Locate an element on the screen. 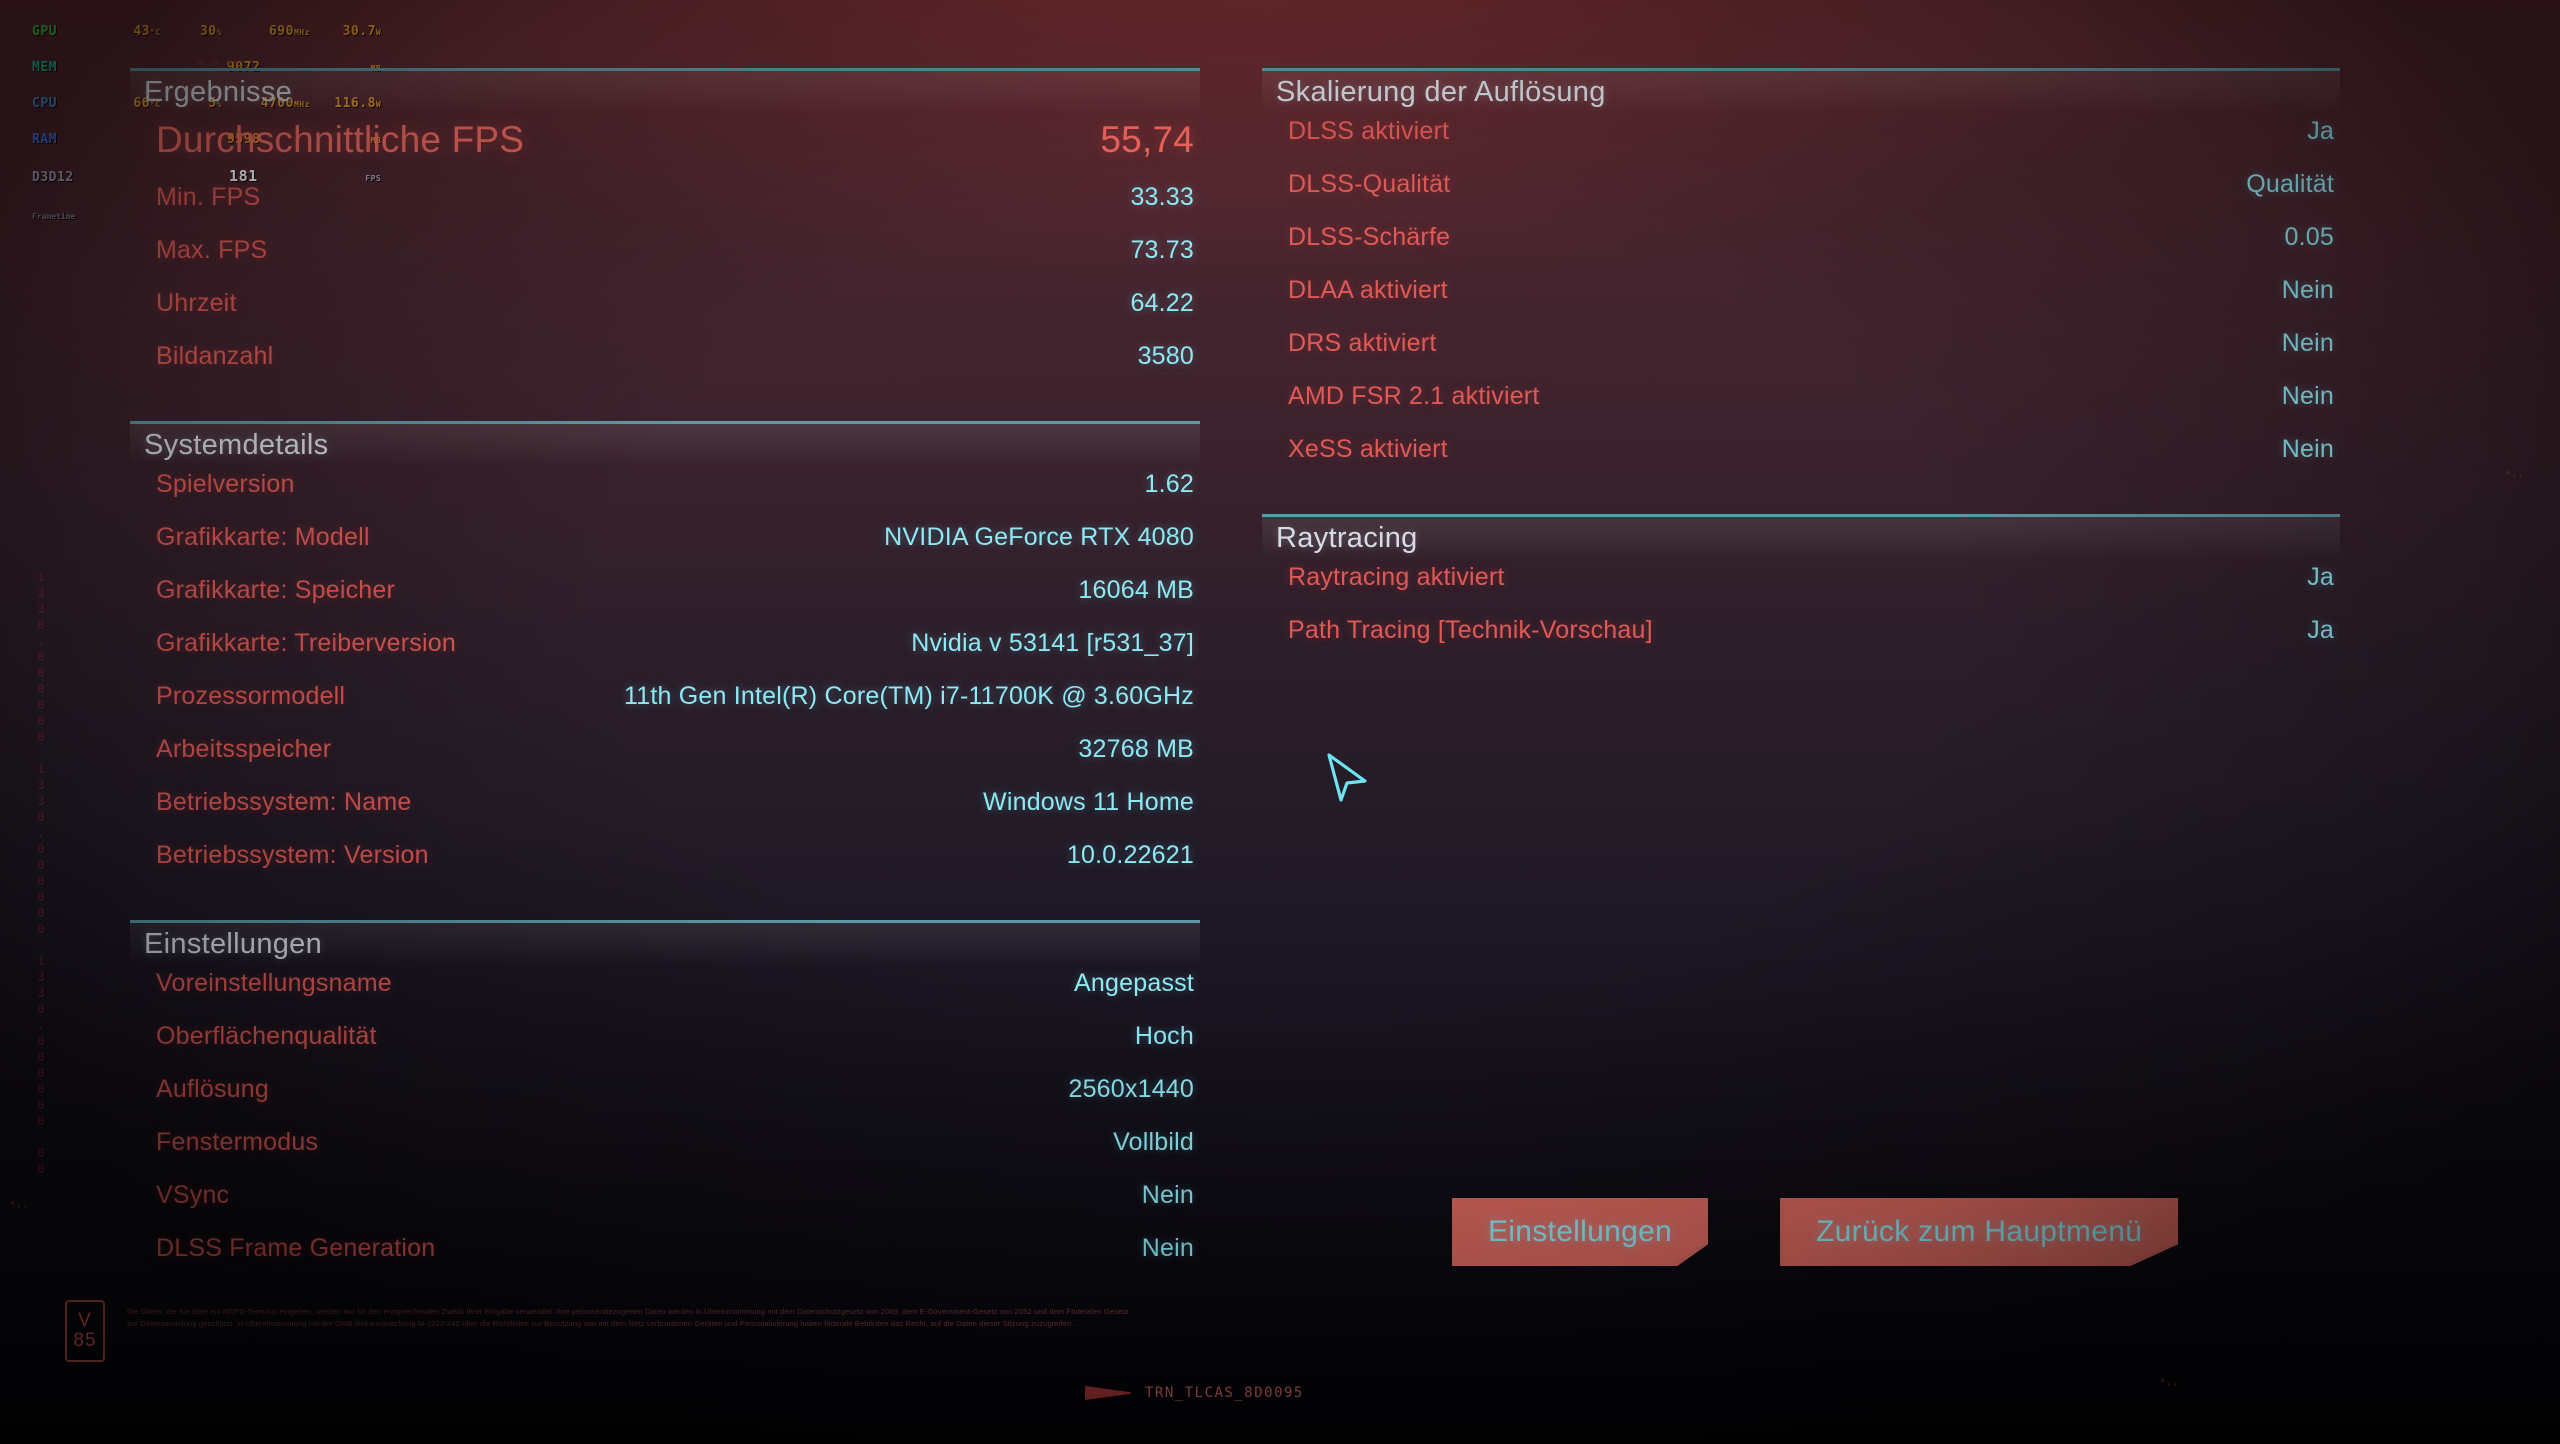 The height and width of the screenshot is (1444, 2560). version-badge-number: 85 is located at coordinates (85, 1340).